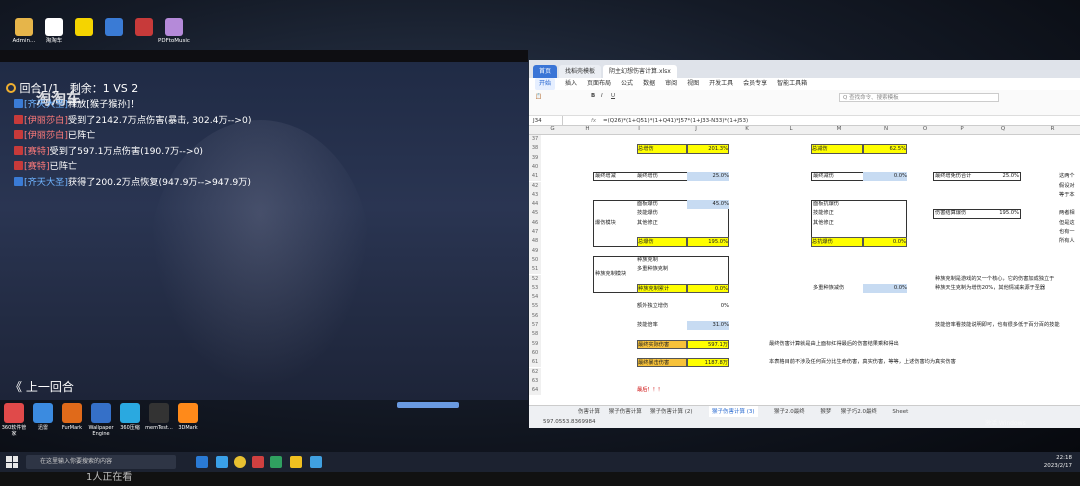  What do you see at coordinates (662, 363) in the screenshot?
I see `cell-label: 最终暴击伤害` at bounding box center [662, 363].